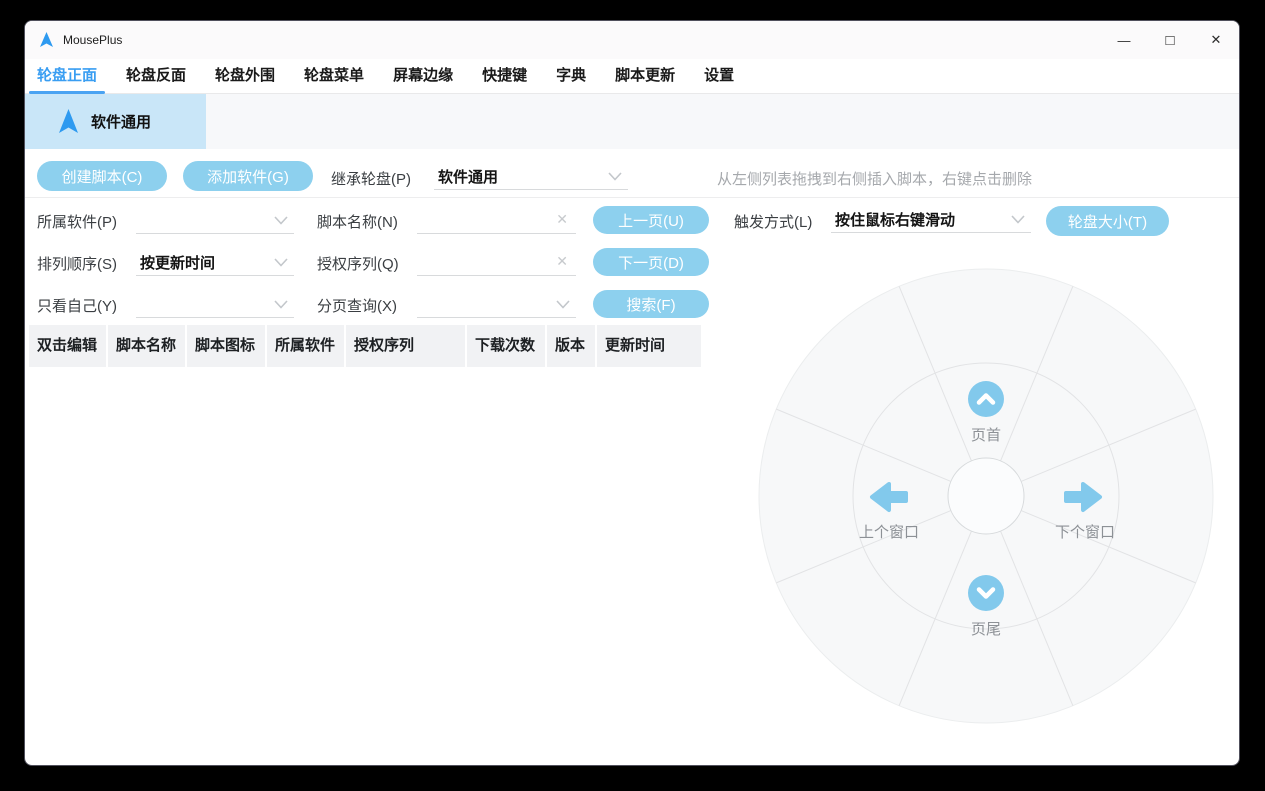 This screenshot has width=1265, height=791. I want to click on sort-order-select: 按更新时间, so click(215, 262).